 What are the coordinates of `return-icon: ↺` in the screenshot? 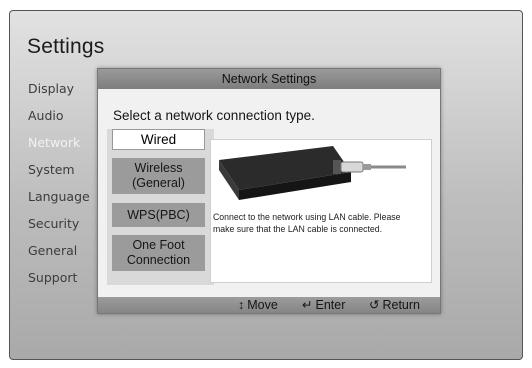 It's located at (374, 305).